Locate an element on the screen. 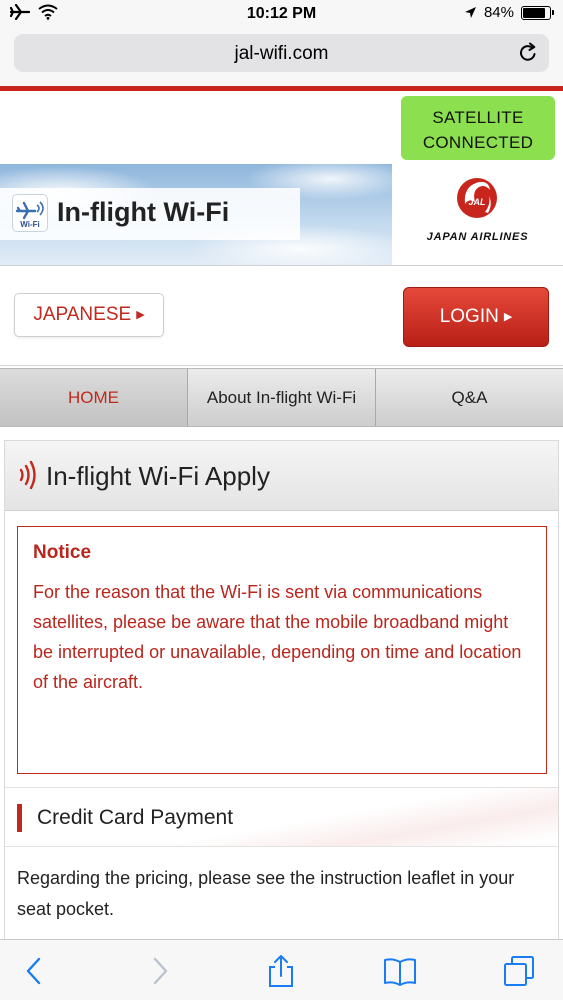  tab-home: HOME is located at coordinates (94, 397).